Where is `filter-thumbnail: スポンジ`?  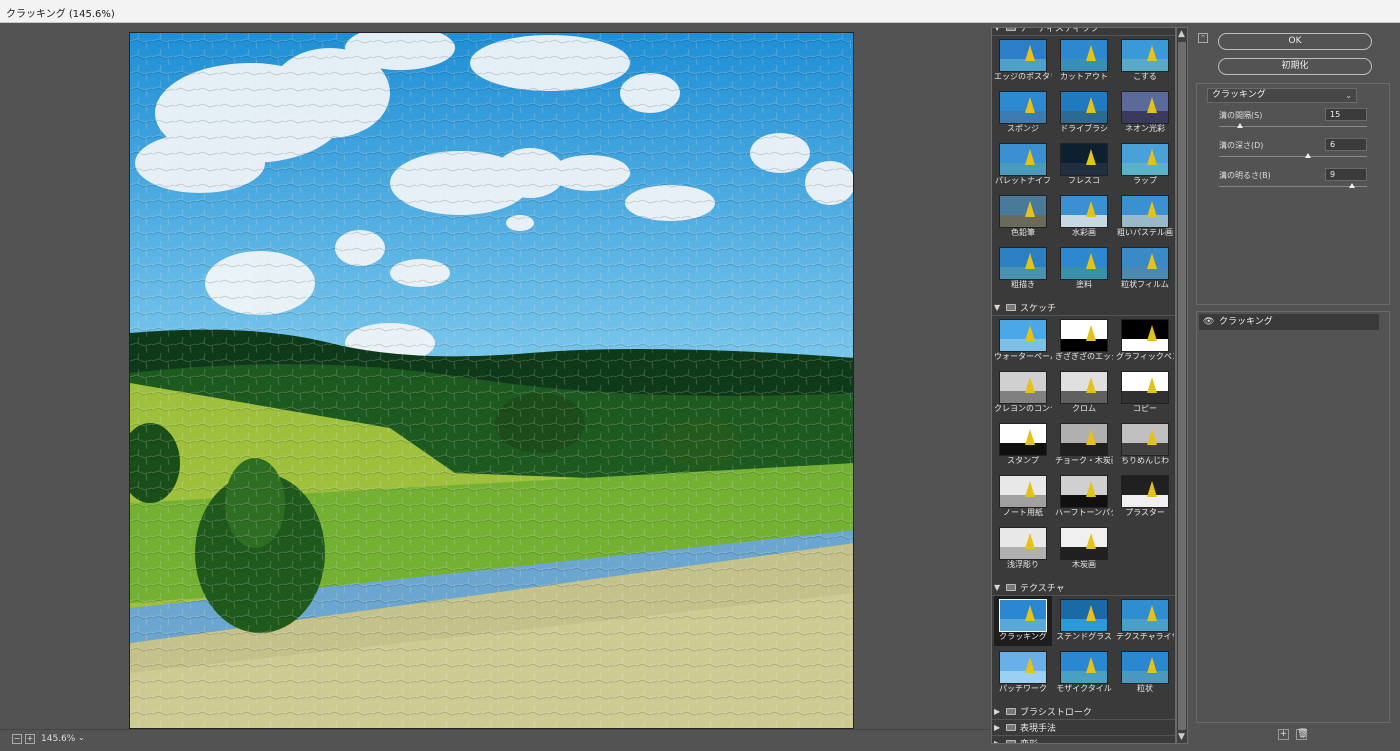
filter-thumbnail: スポンジ is located at coordinates (1023, 113).